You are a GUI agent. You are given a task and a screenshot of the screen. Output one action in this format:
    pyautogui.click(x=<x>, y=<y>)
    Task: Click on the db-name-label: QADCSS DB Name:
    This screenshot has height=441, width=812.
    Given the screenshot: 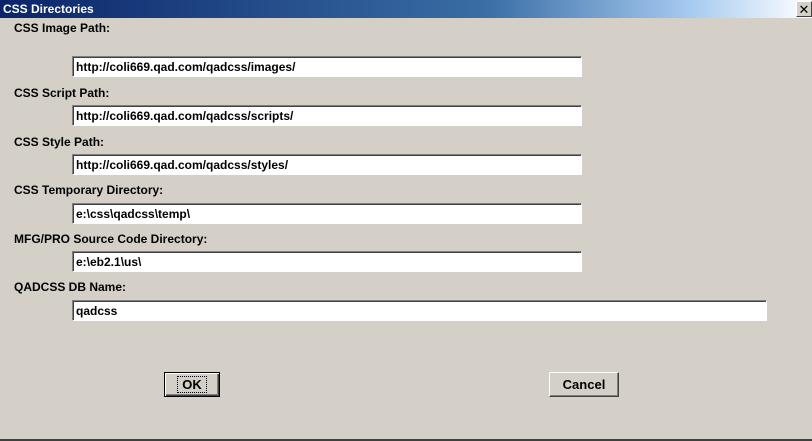 What is the action you would take?
    pyautogui.click(x=70, y=287)
    